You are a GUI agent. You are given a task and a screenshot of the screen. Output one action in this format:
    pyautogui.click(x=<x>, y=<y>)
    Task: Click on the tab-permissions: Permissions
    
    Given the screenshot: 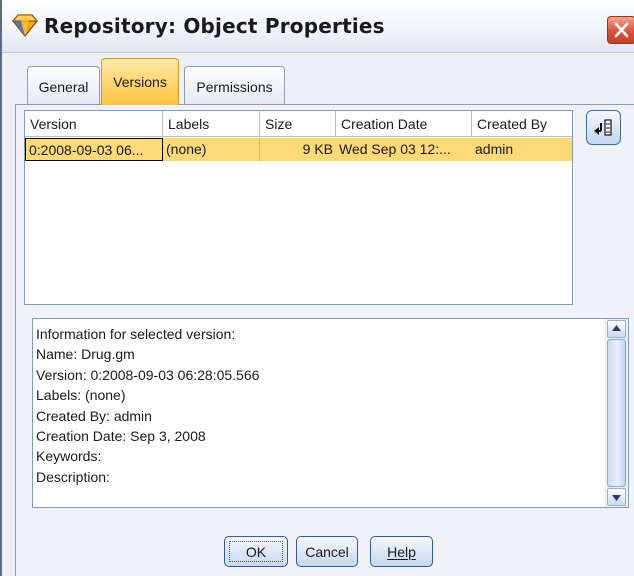 What is the action you would take?
    pyautogui.click(x=234, y=85)
    